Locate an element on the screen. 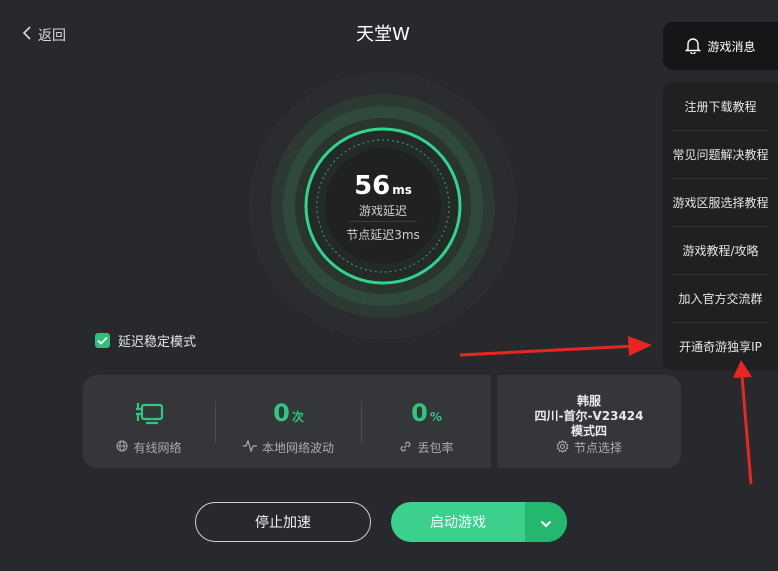  pulse-icon is located at coordinates (249, 447).